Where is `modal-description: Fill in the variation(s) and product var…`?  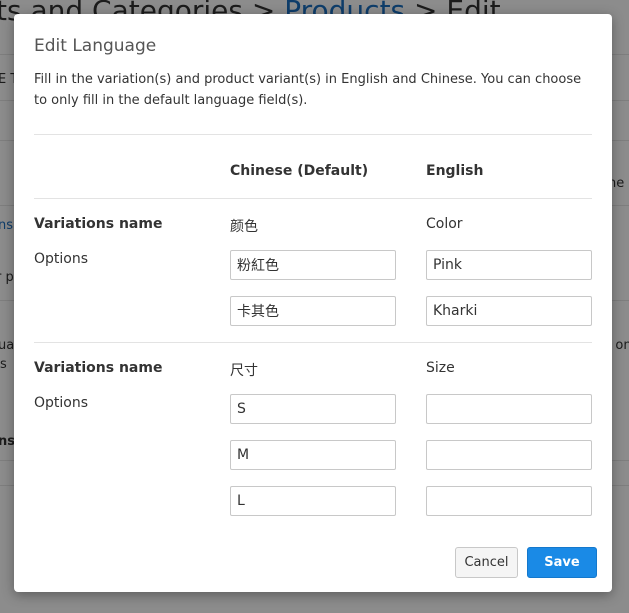
modal-description: Fill in the variation(s) and product var… is located at coordinates (308, 90).